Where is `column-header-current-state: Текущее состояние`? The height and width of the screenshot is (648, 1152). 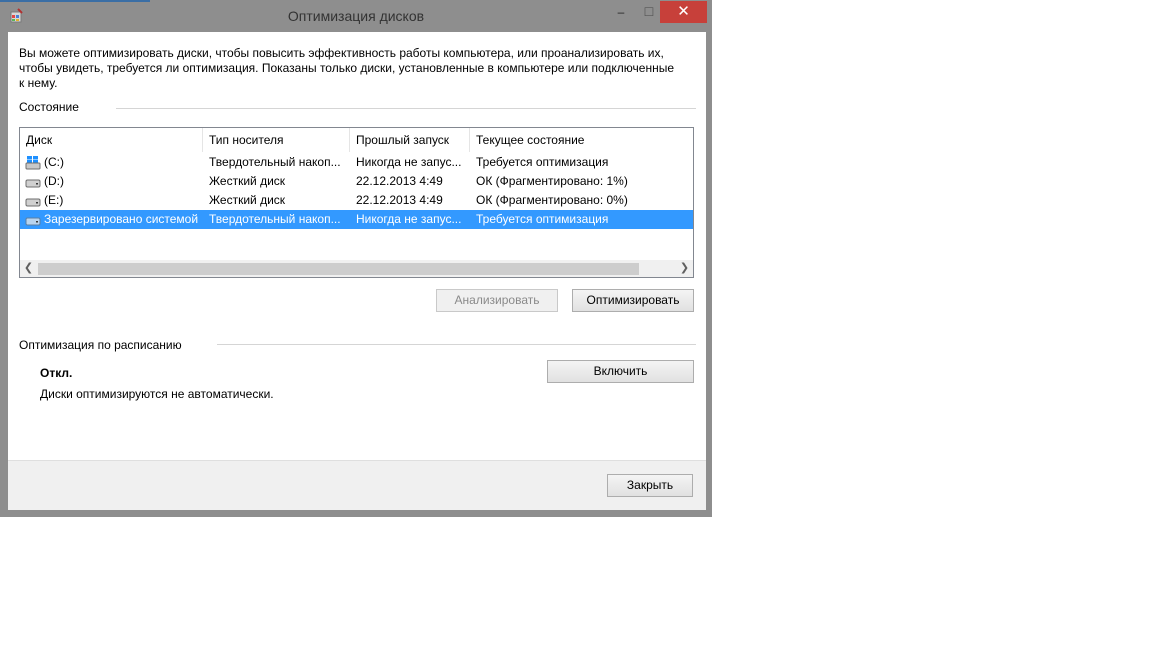
column-header-current-state: Текущее состояние is located at coordinates (581, 140).